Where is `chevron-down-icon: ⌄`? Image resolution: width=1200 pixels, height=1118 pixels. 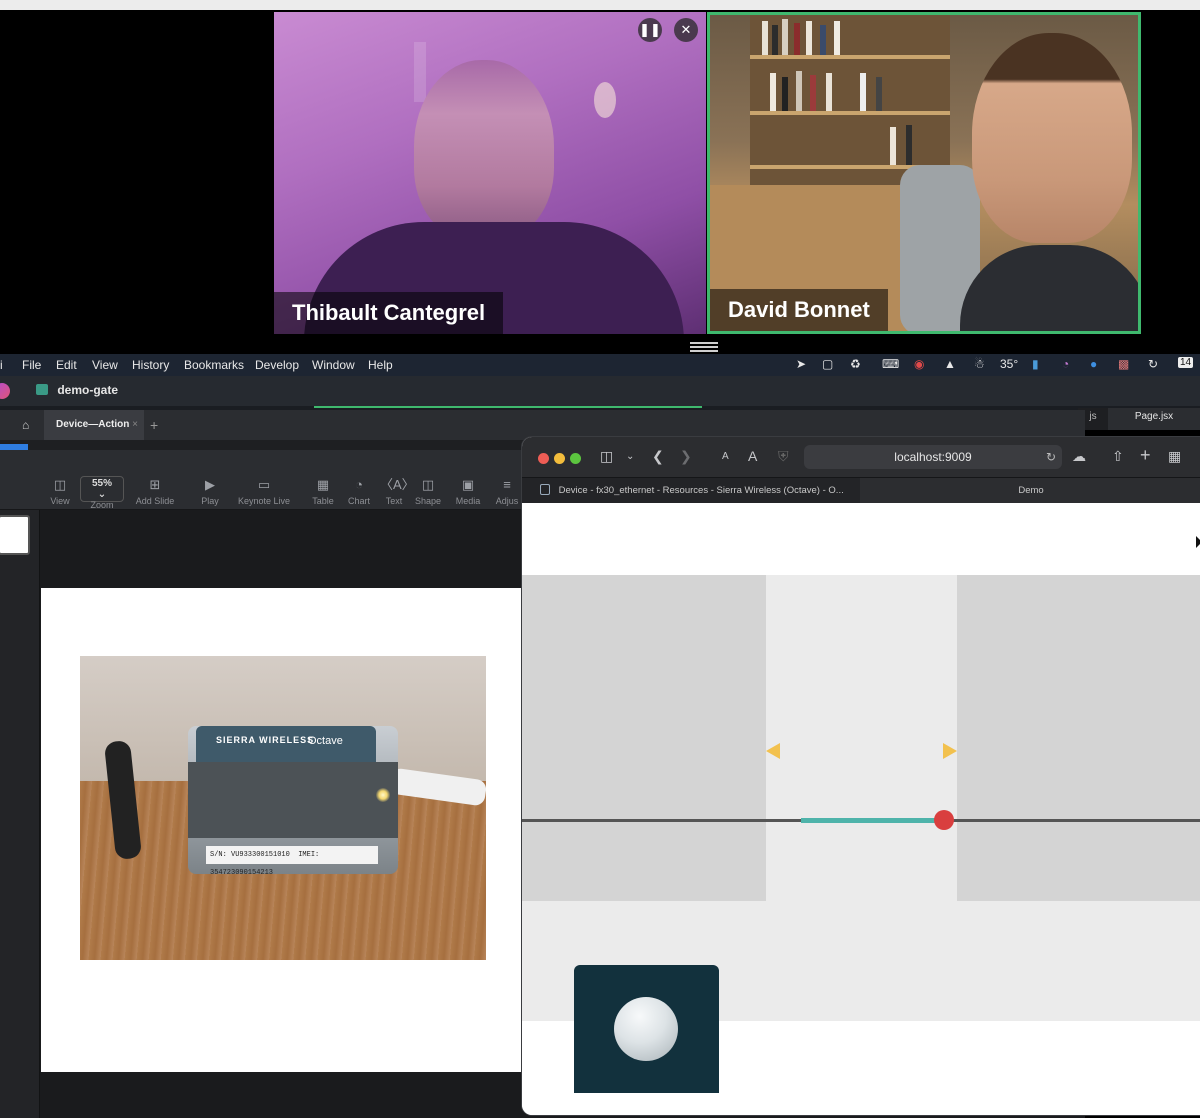 chevron-down-icon: ⌄ is located at coordinates (630, 456).